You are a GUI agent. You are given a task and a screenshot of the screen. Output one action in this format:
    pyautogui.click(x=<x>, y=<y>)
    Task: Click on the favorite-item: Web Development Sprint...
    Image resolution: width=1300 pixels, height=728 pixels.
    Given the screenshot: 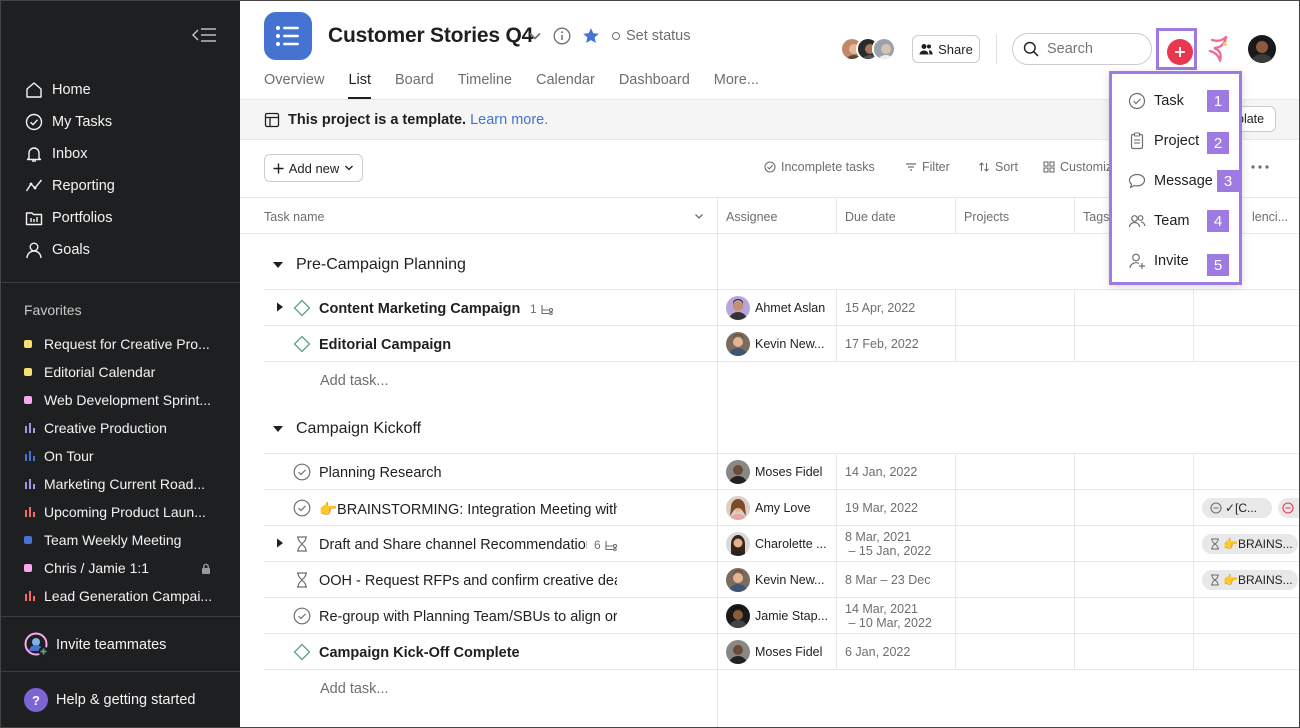 What is the action you would take?
    pyautogui.click(x=120, y=400)
    